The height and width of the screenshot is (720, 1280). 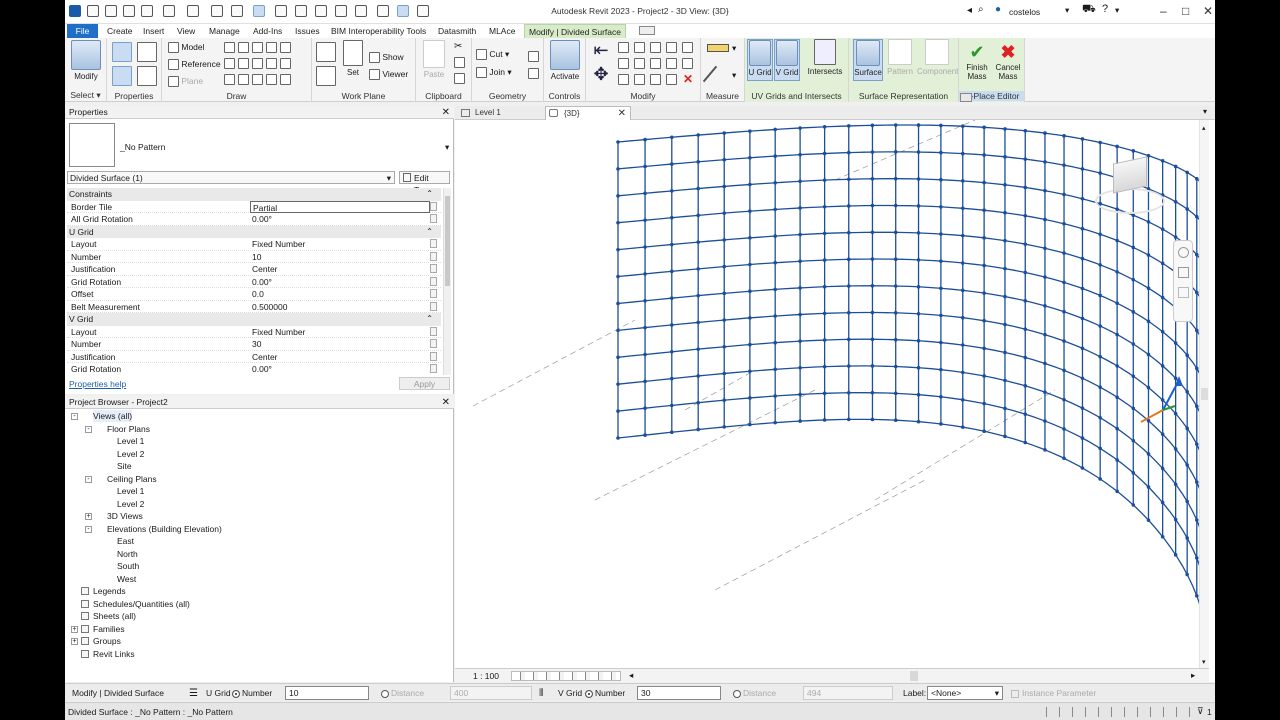 What do you see at coordinates (340, 294) in the screenshot?
I see `property-value: 0.0` at bounding box center [340, 294].